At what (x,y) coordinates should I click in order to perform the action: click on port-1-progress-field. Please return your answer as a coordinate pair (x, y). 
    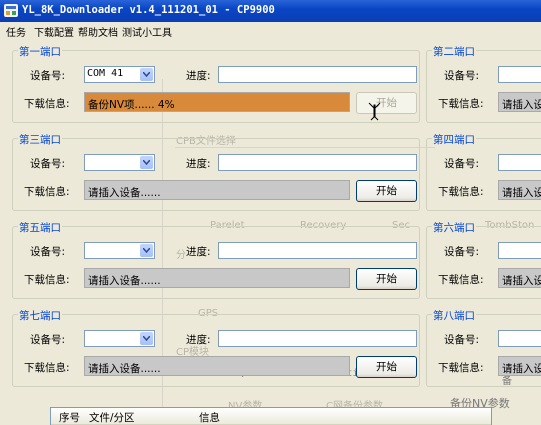
    Looking at the image, I should click on (317, 74).